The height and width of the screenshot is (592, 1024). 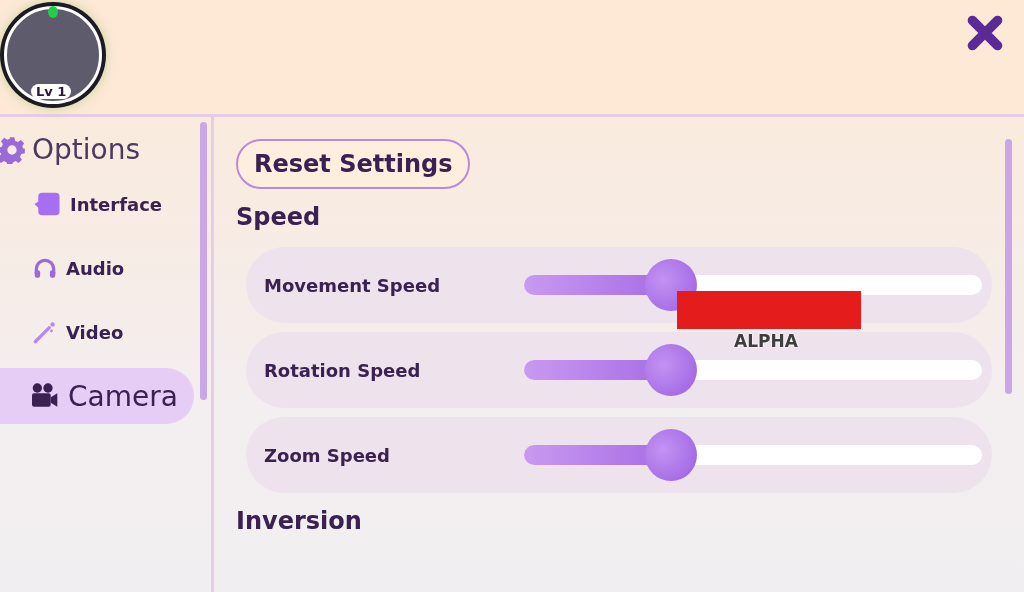 I want to click on reset-settings-button: Reset Settings, so click(x=353, y=164).